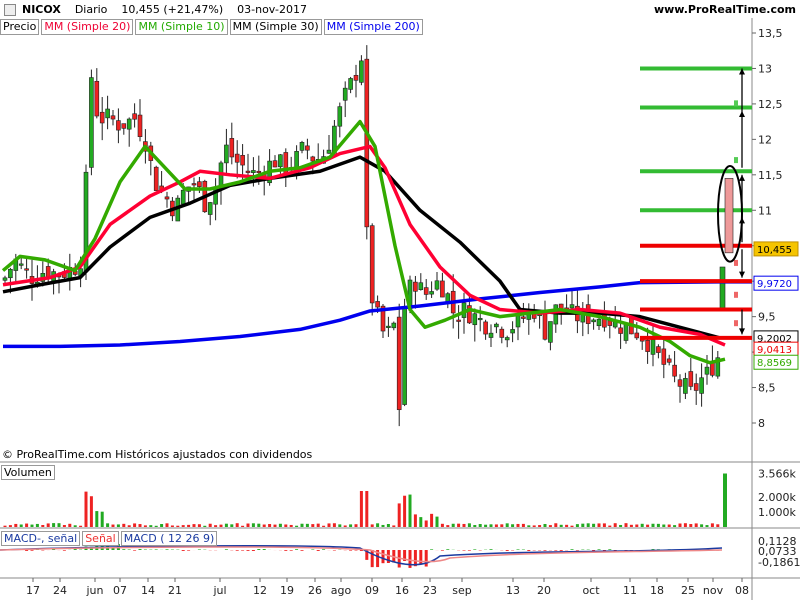 This screenshot has height=600, width=800. I want to click on x-tick-label: 08, so click(742, 590).